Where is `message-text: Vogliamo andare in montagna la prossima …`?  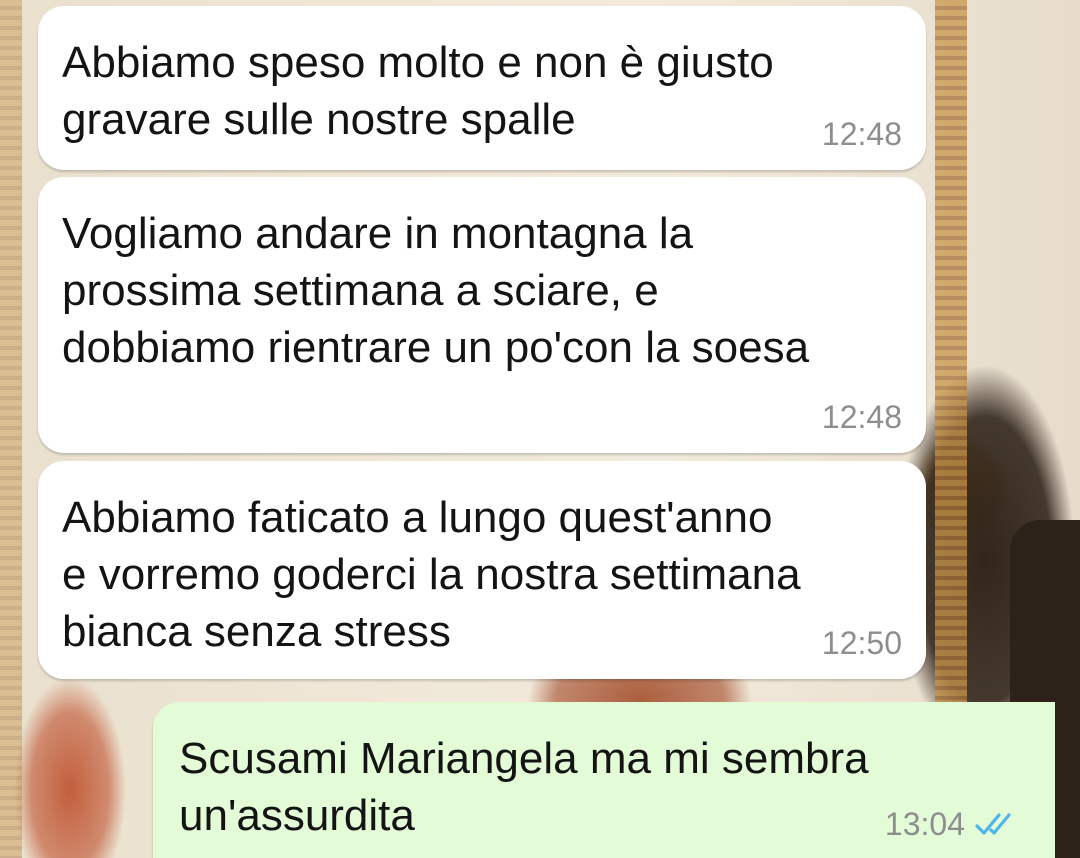 message-text: Vogliamo andare in montagna la prossima … is located at coordinates (436, 290).